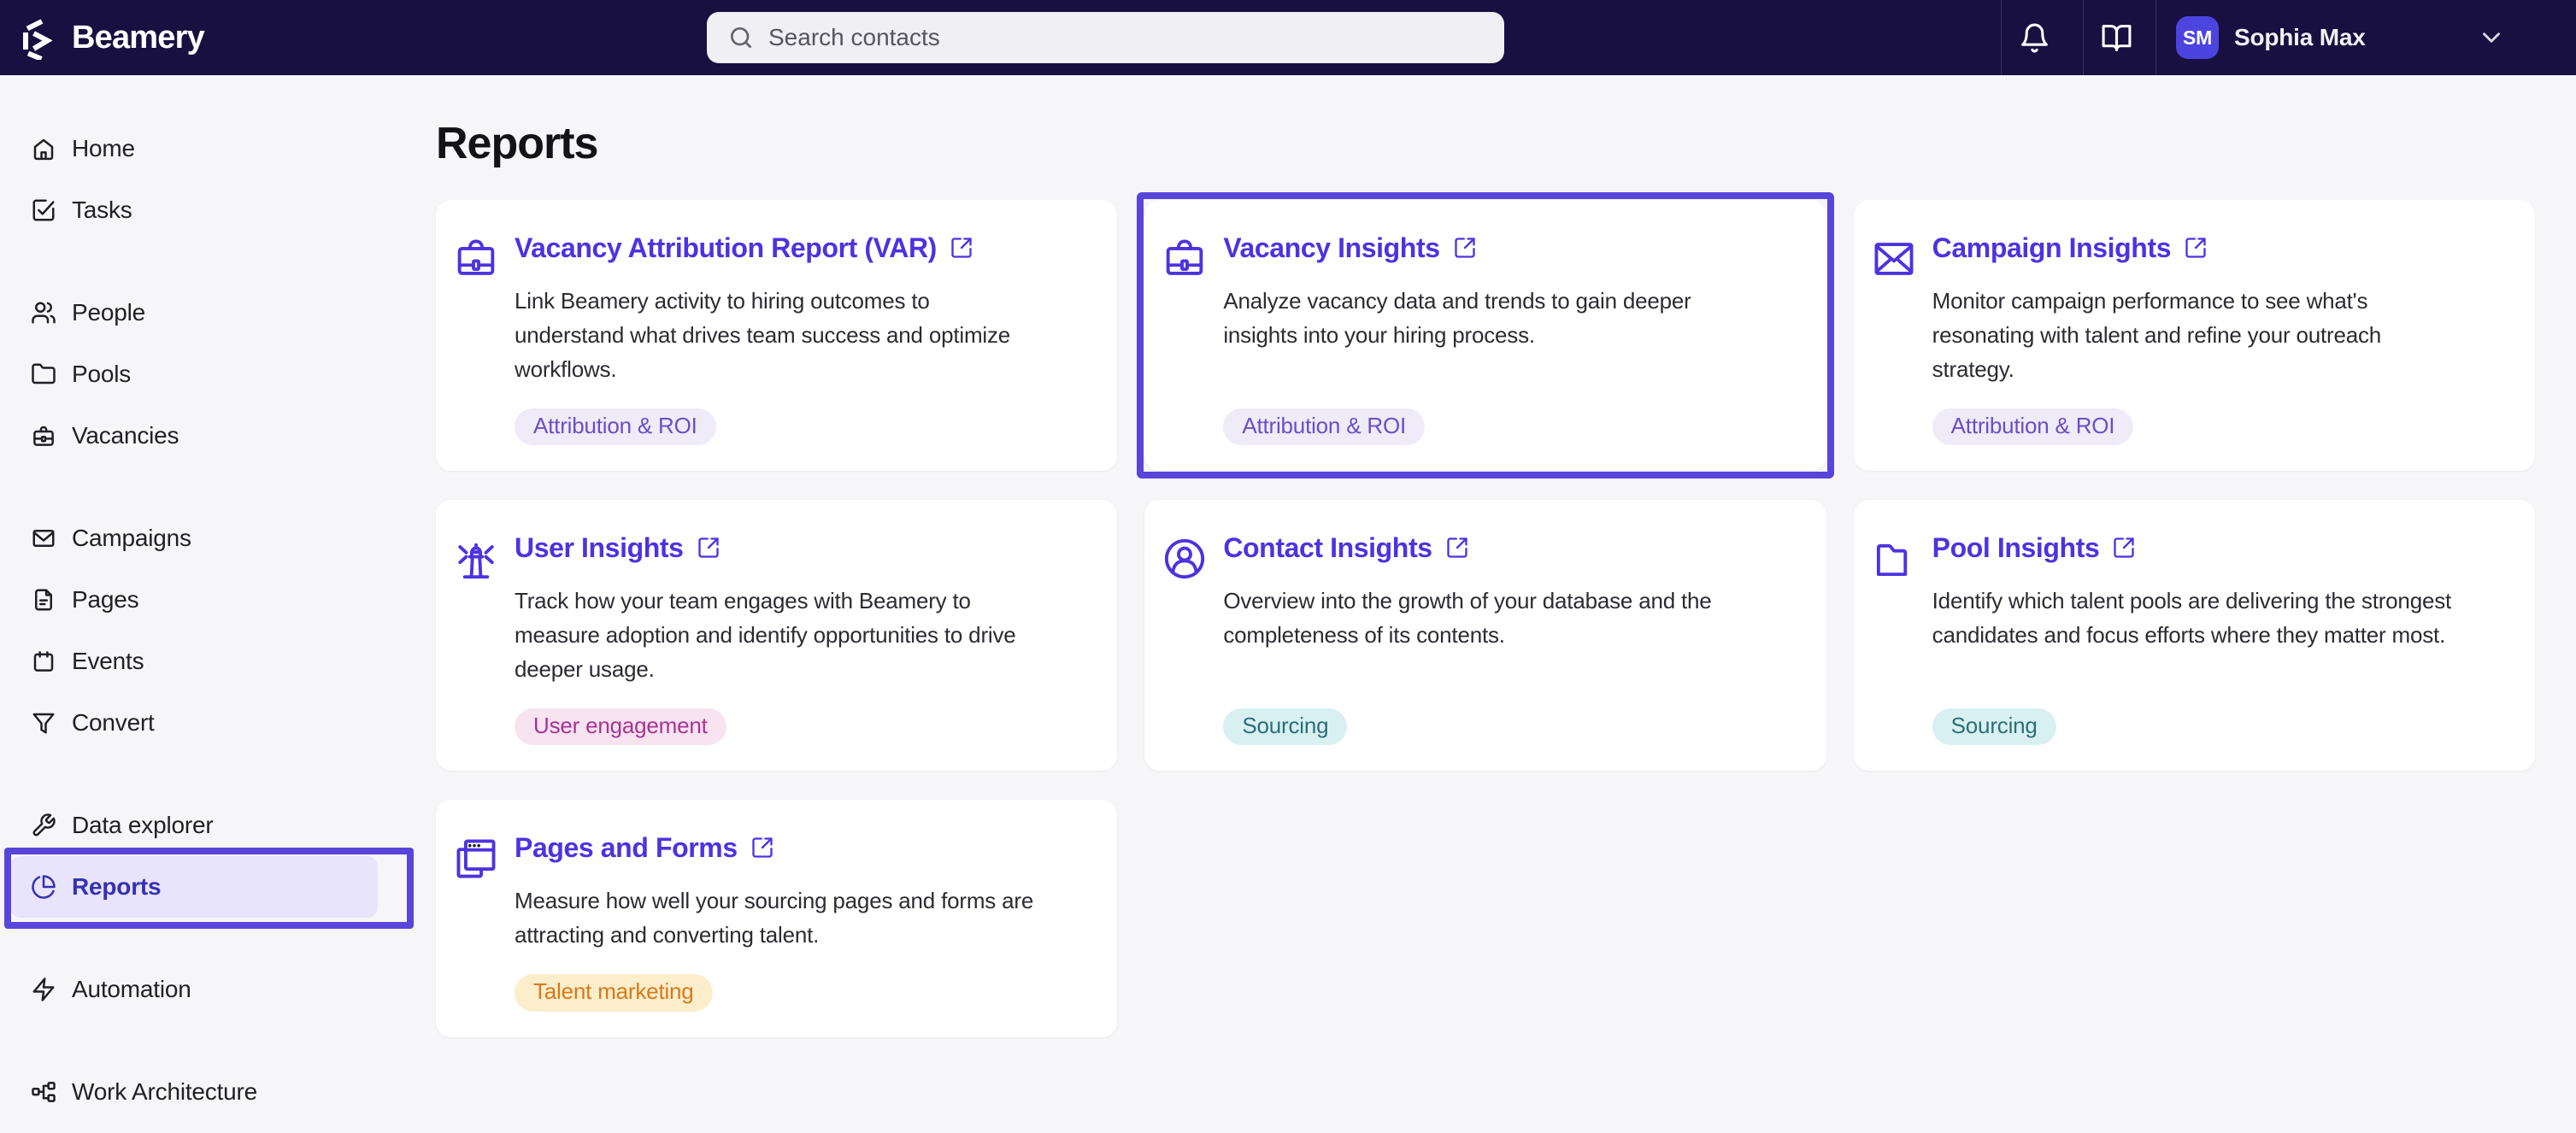  What do you see at coordinates (194, 1092) in the screenshot?
I see `sidebar-item-work-architecture: Work Architecture` at bounding box center [194, 1092].